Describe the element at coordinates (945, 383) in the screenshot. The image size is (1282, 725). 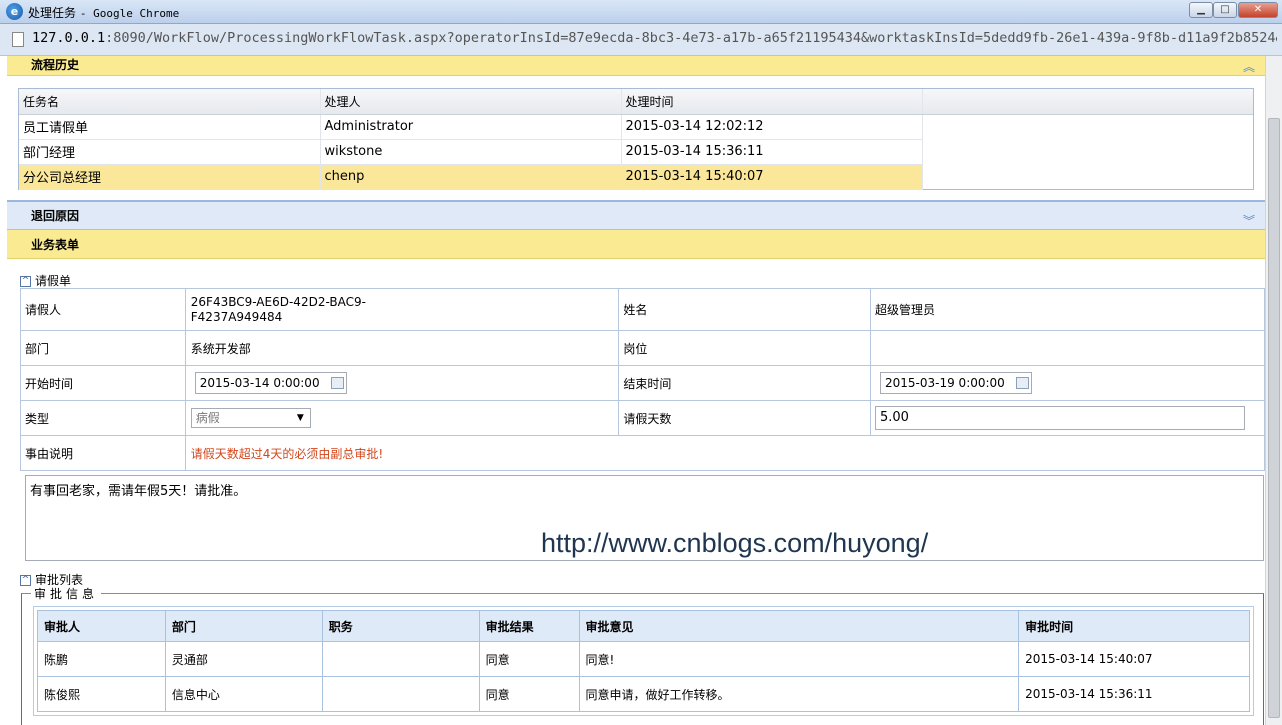
I see `end-time-value: 2015-03-19 0:00:00` at that location.